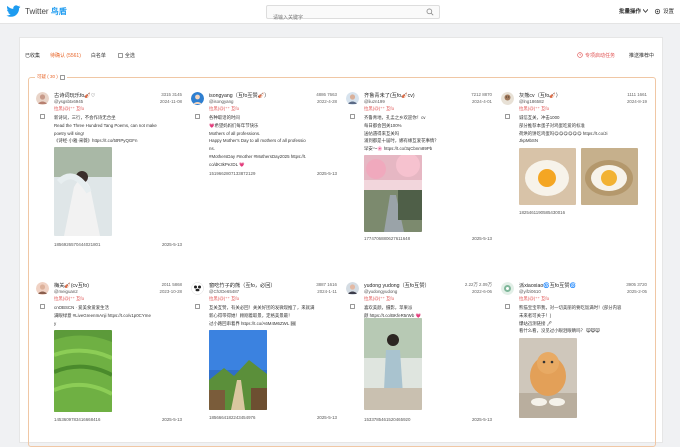  What do you see at coordinates (395, 117) in the screenshot?
I see `post-line: 齐鲁青地，孔孟之乡欢迎你！cv` at bounding box center [395, 117].